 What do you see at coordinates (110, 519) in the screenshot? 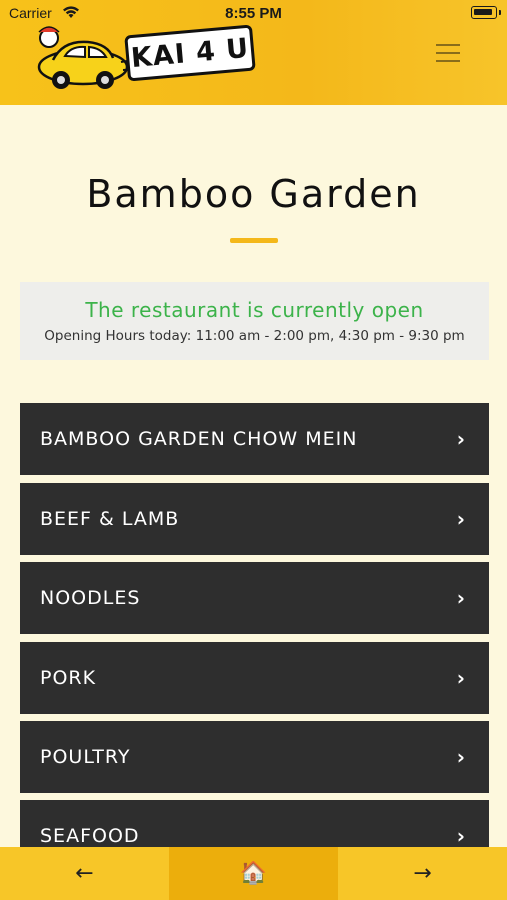
I see `category-label: BEEF & LAMB` at bounding box center [110, 519].